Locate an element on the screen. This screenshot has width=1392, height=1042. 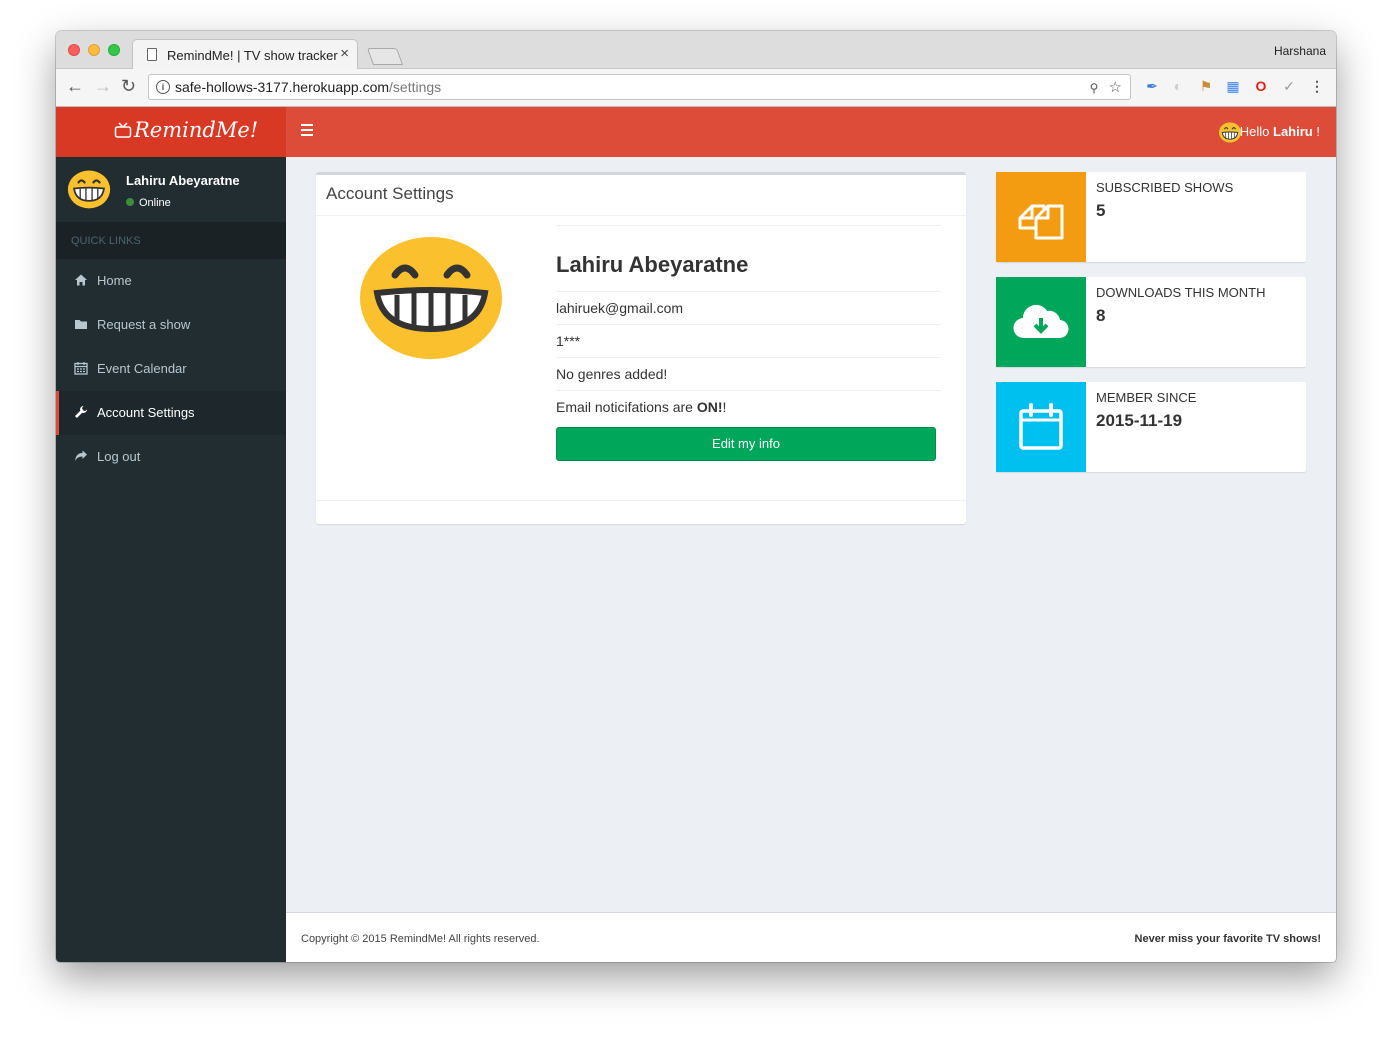
logo-area: RemindMe! is located at coordinates (171, 132).